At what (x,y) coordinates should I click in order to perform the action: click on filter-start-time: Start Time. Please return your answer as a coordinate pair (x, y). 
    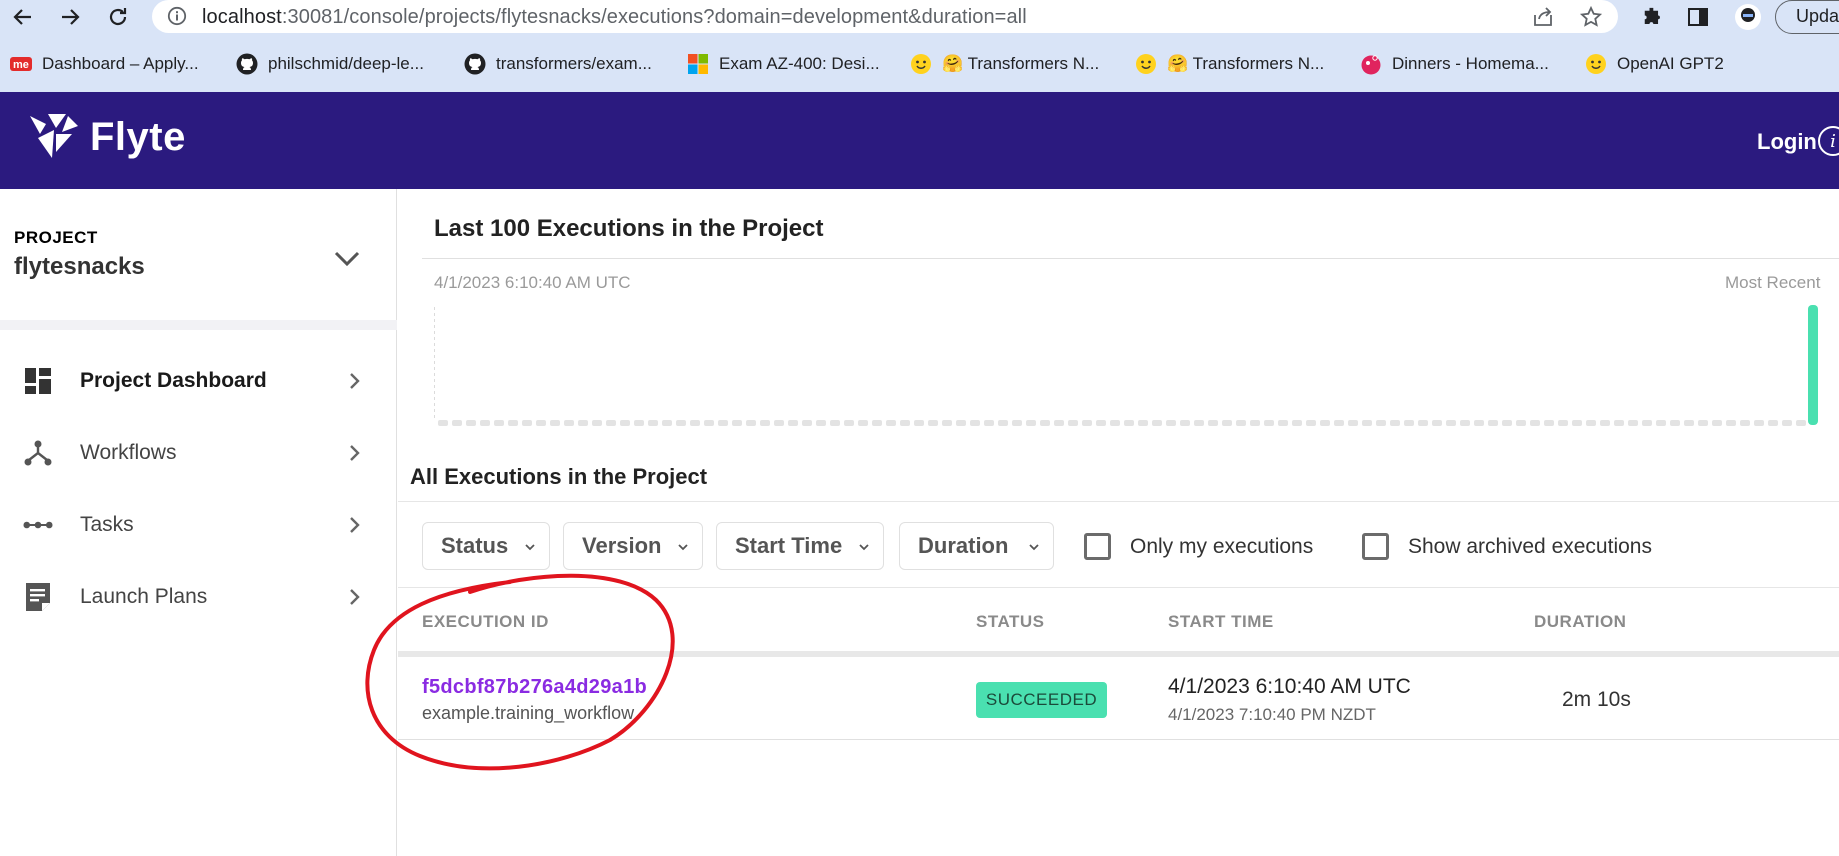
    Looking at the image, I should click on (800, 546).